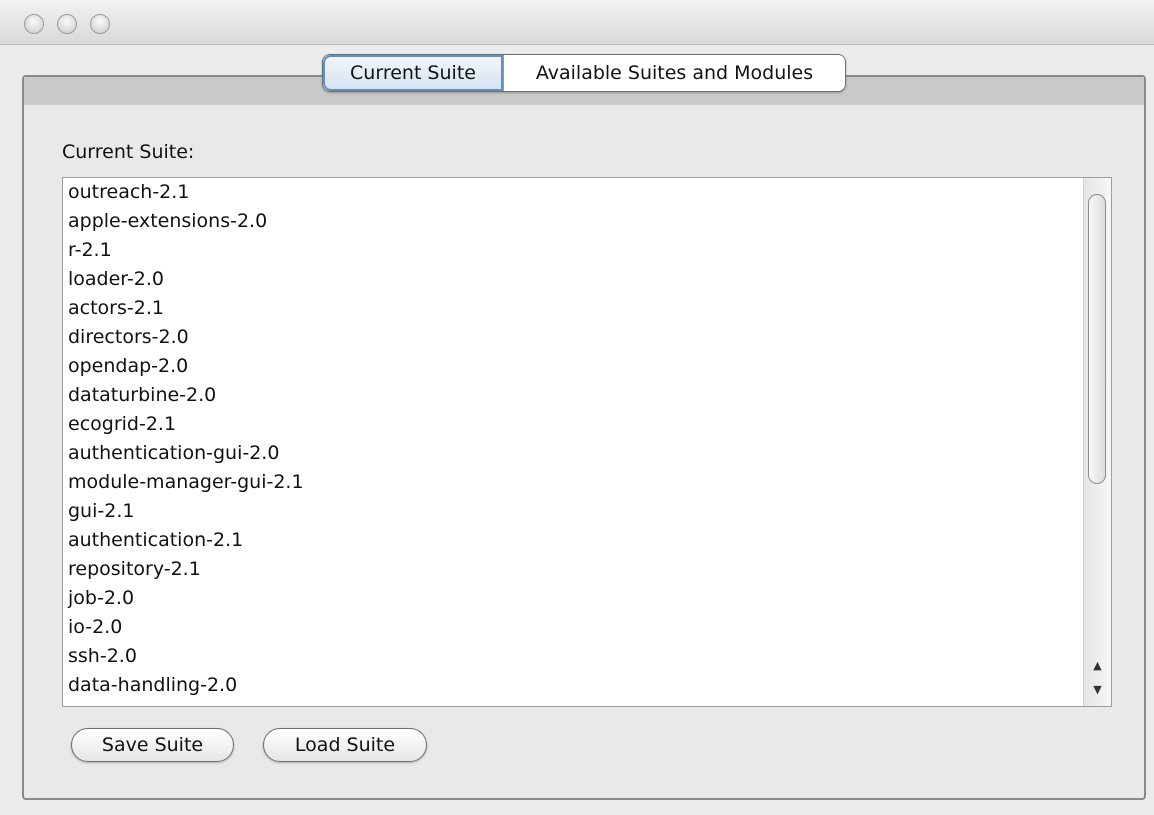  What do you see at coordinates (100, 24) in the screenshot?
I see `zoom-window-button` at bounding box center [100, 24].